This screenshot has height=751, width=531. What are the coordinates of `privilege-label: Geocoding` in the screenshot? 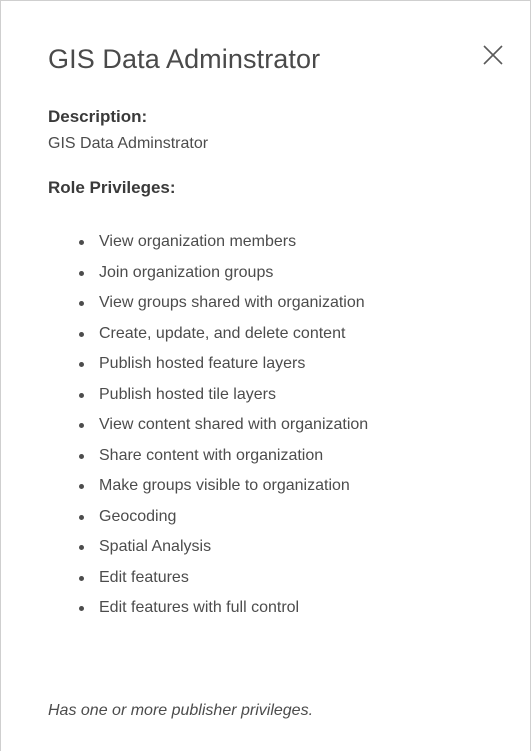 It's located at (138, 516).